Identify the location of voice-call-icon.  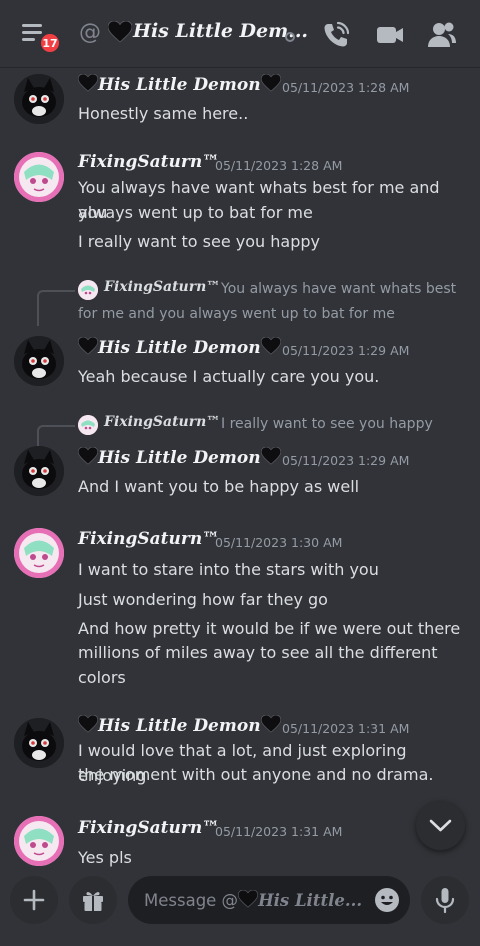
(336, 35).